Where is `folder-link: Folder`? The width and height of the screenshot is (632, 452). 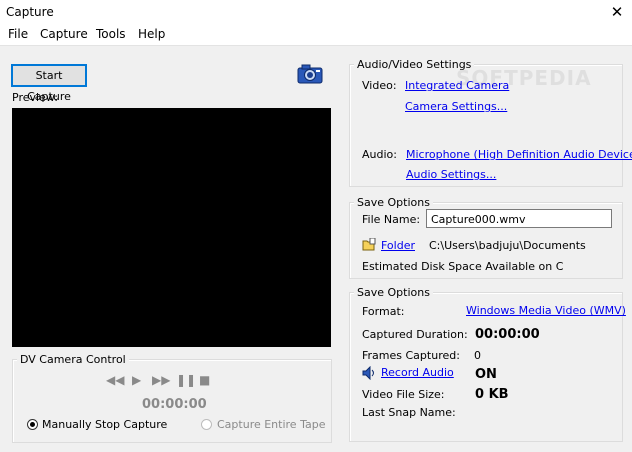
folder-link: Folder is located at coordinates (398, 245).